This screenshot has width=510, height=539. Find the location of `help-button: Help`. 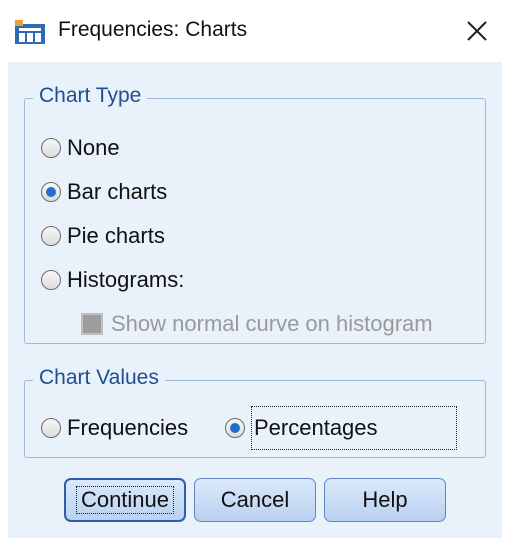

help-button: Help is located at coordinates (385, 500).